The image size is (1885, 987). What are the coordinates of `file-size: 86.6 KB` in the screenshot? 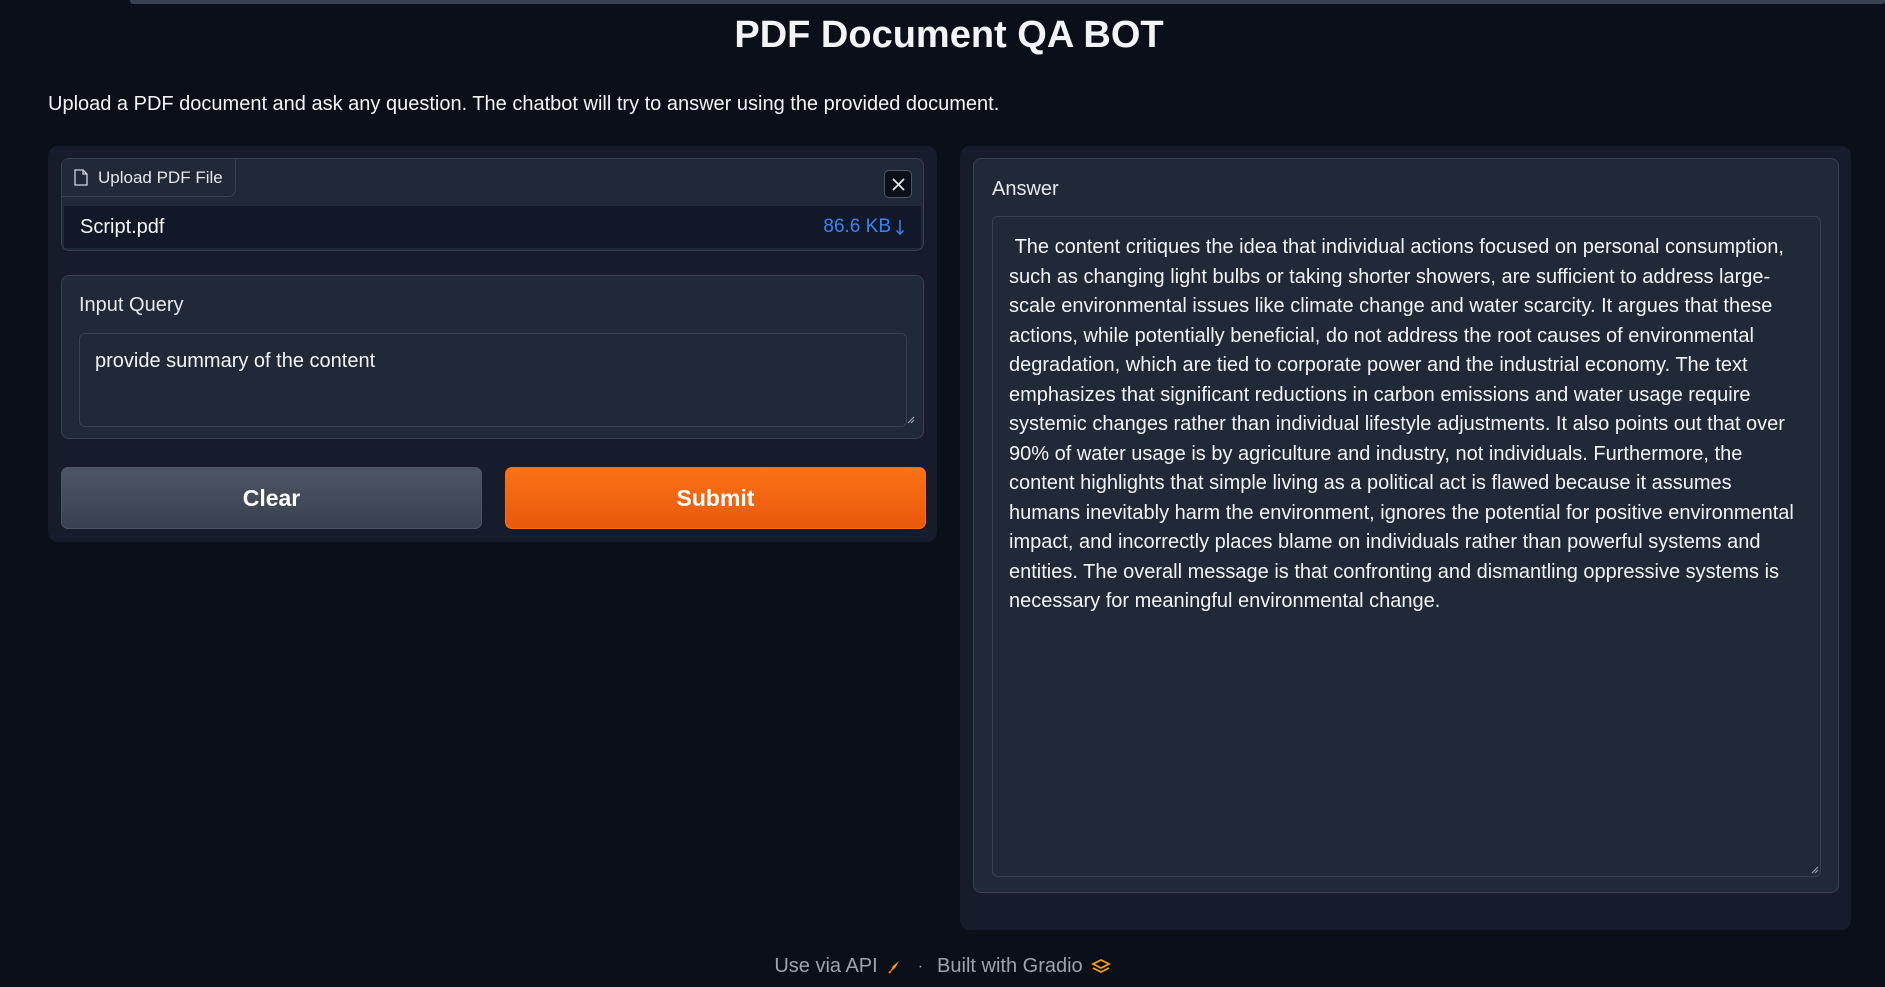 It's located at (857, 226).